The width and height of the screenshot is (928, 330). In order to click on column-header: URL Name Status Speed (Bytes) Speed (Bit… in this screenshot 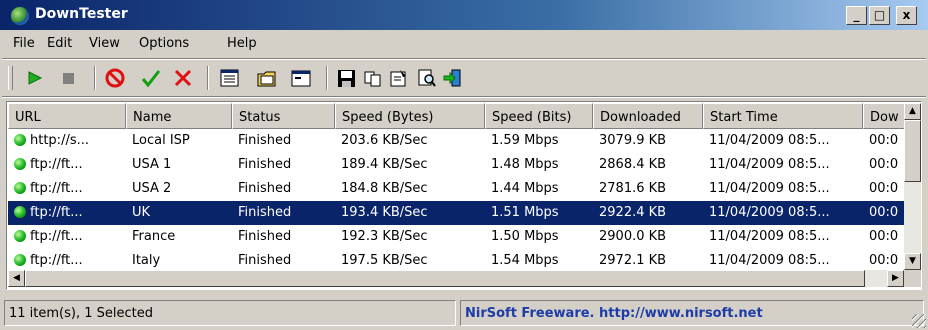, I will do `click(456, 116)`.